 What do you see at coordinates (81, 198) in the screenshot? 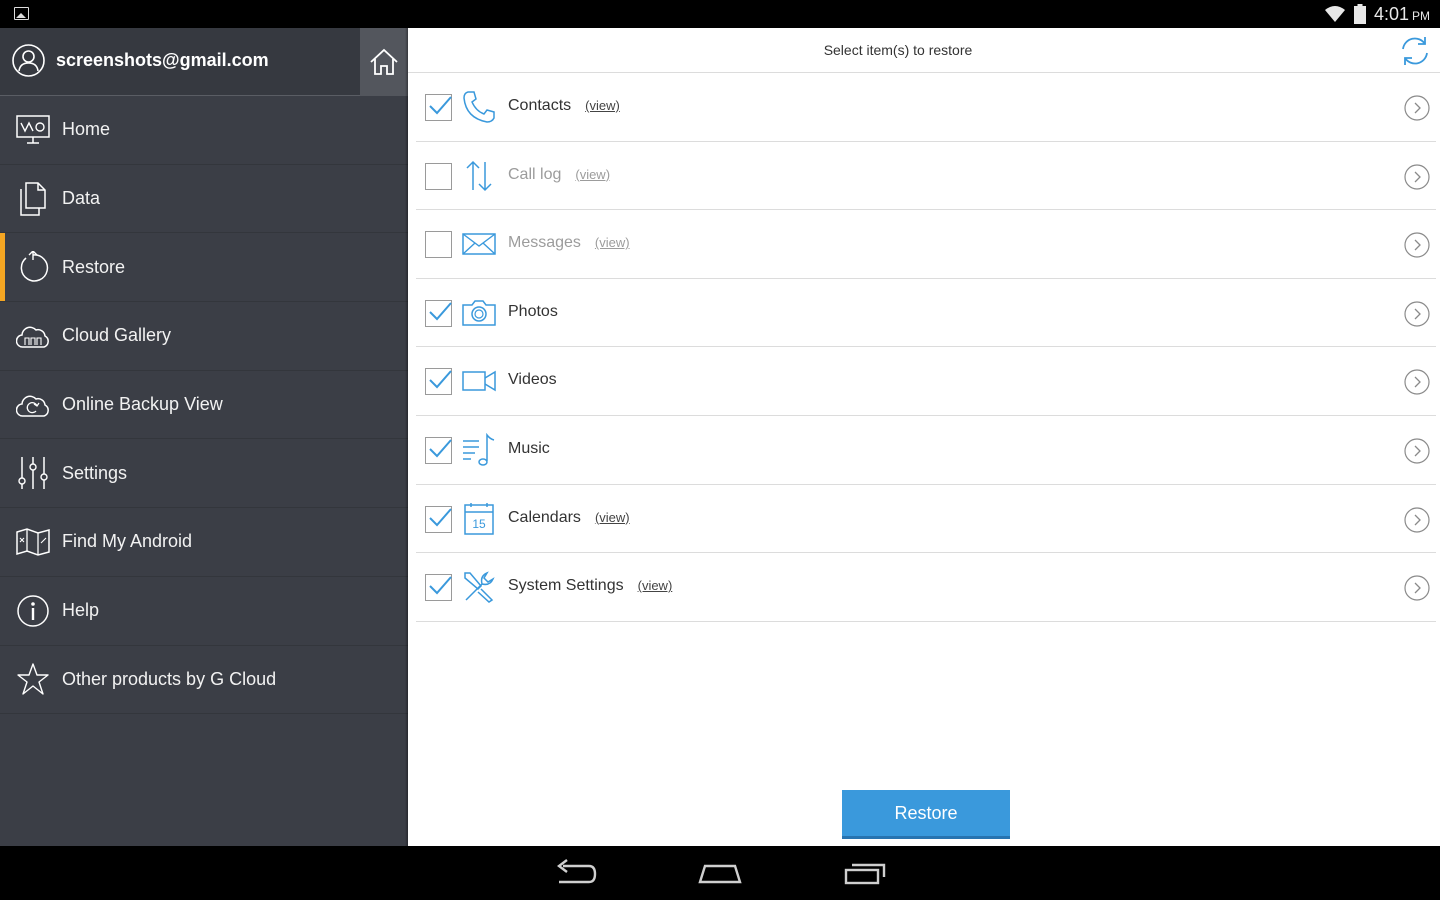
I see `sidebar-item-label: Data` at bounding box center [81, 198].